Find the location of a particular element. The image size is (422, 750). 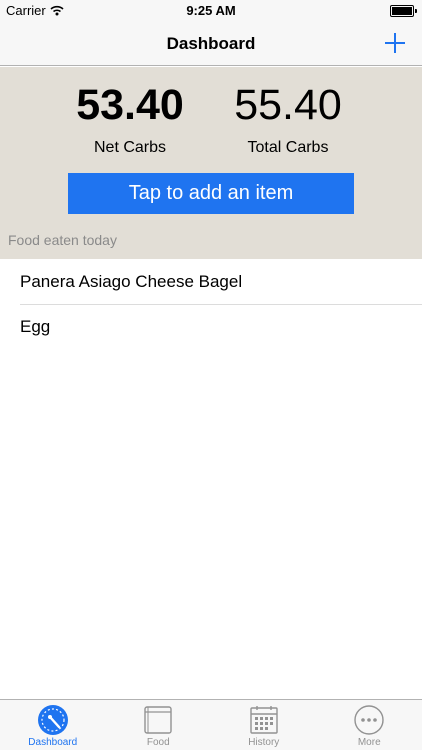

more-icon is located at coordinates (369, 720).